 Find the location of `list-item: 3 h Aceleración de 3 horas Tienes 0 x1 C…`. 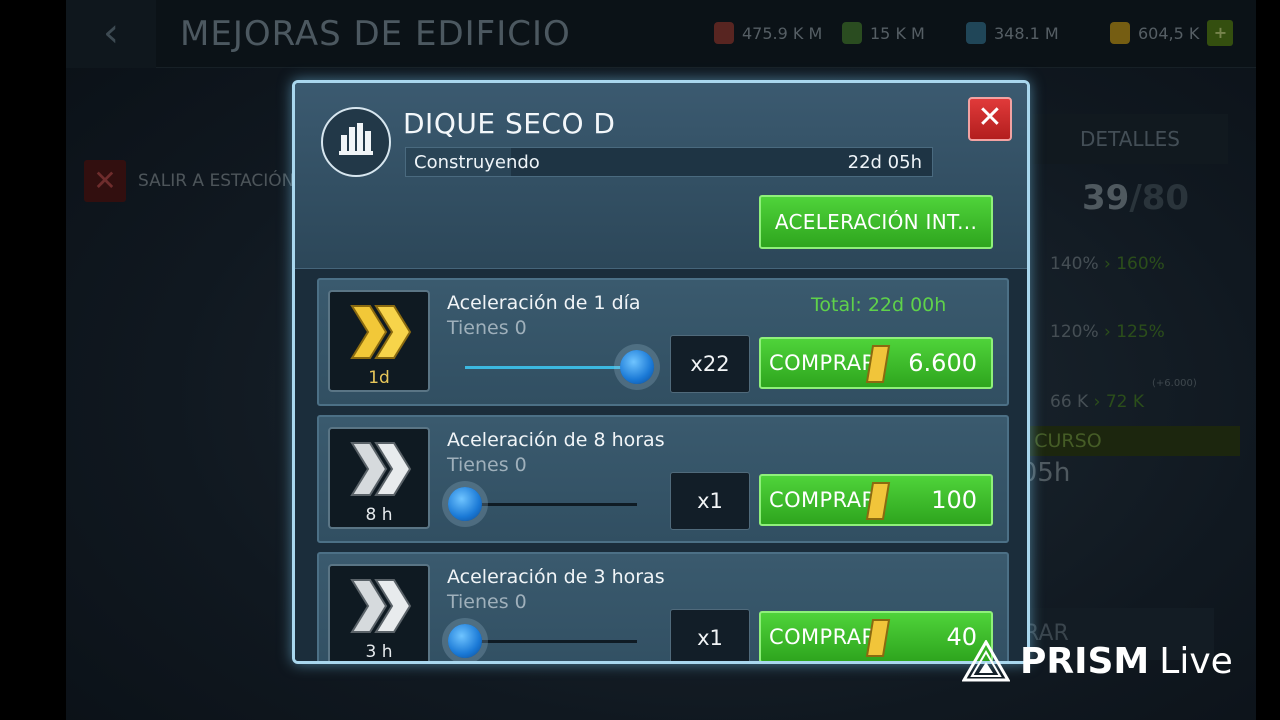

list-item: 3 h Aceleración de 3 horas Tienes 0 x1 C… is located at coordinates (663, 607).